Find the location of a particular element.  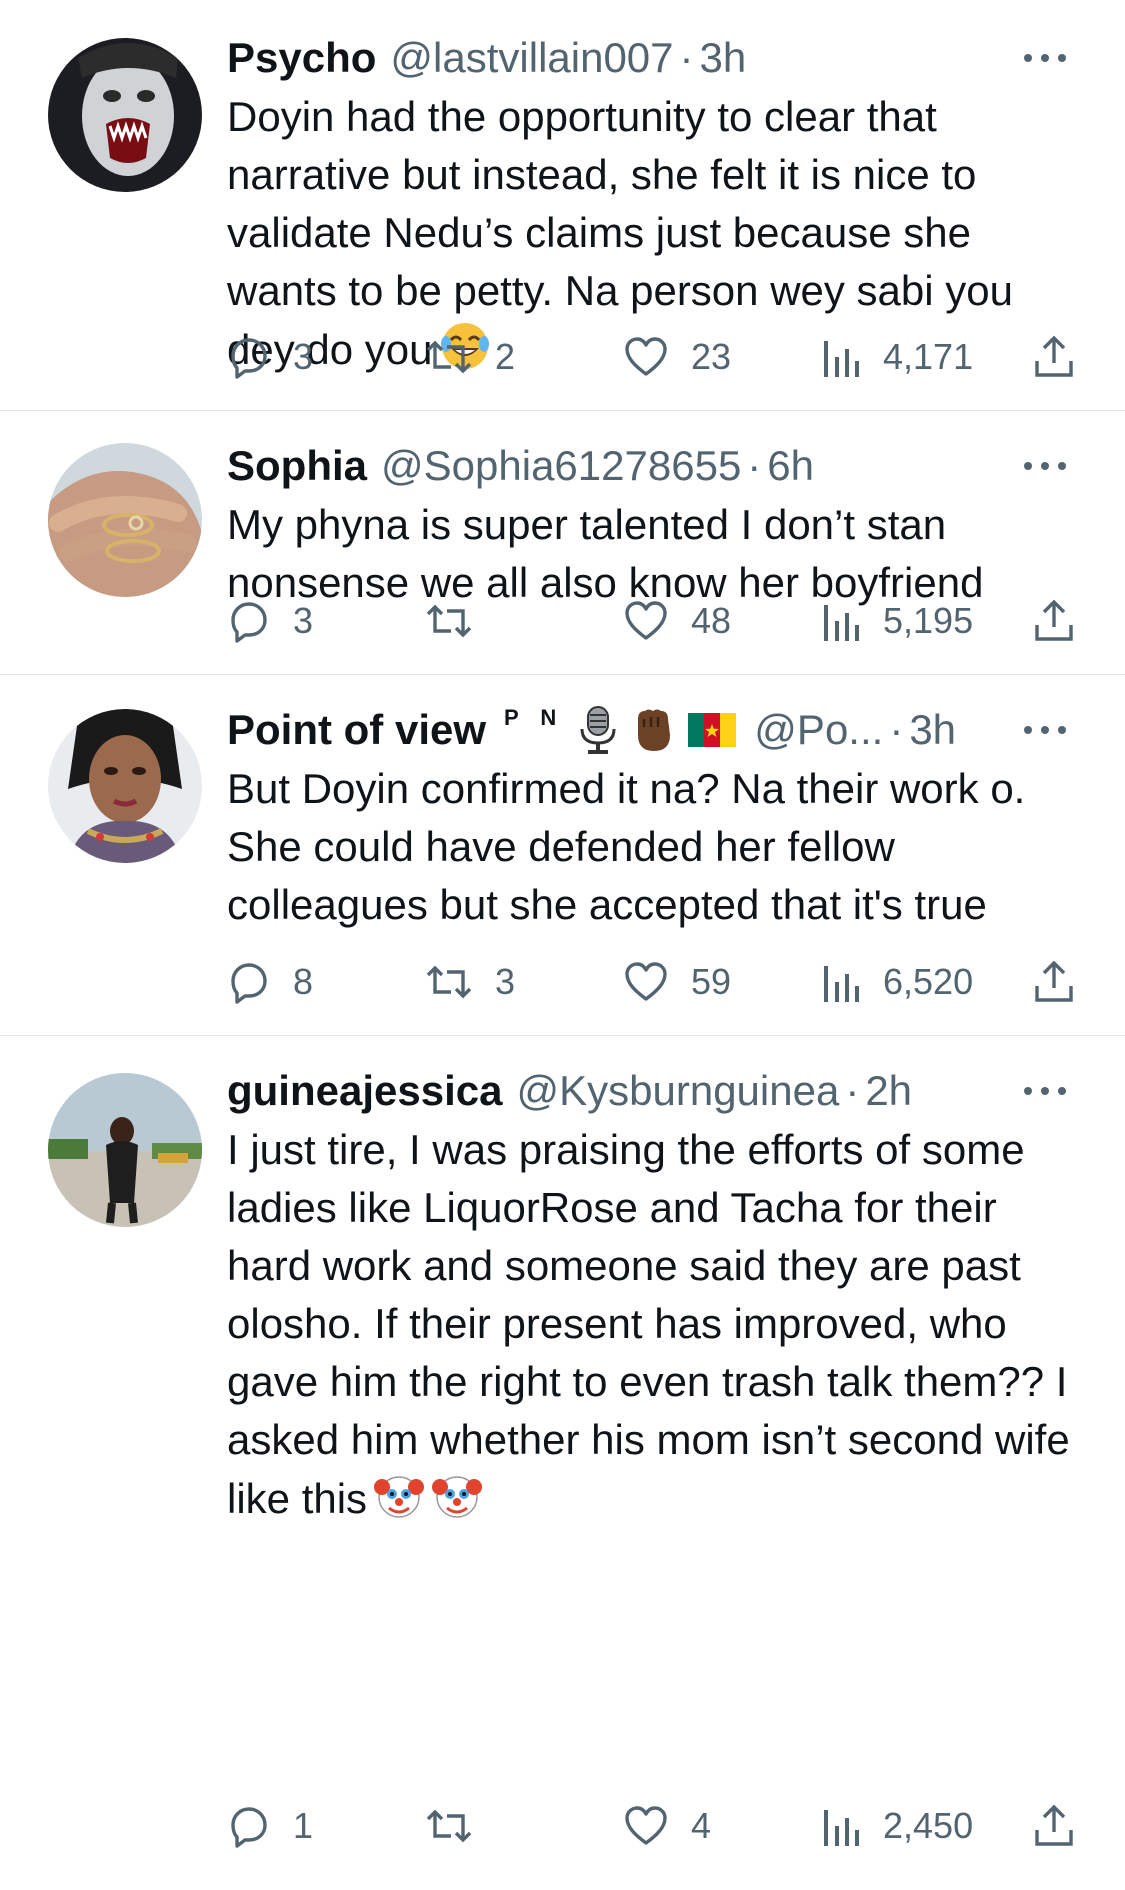

like-count: 59 is located at coordinates (711, 981).